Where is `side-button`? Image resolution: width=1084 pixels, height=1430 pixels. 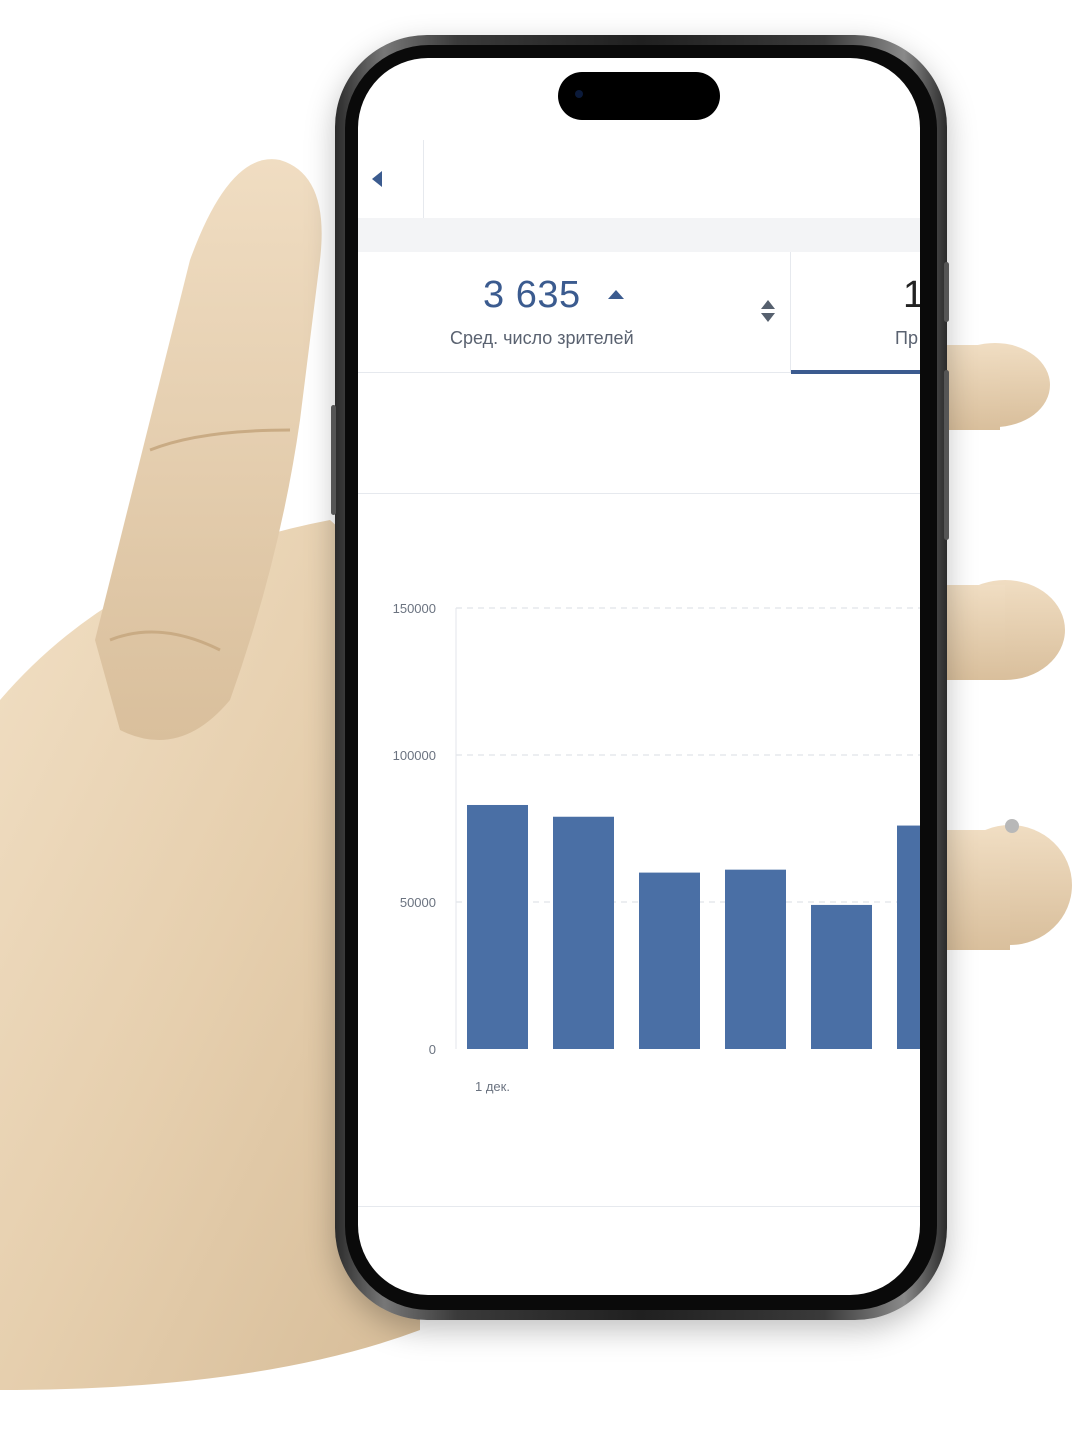
side-button is located at coordinates (946, 455).